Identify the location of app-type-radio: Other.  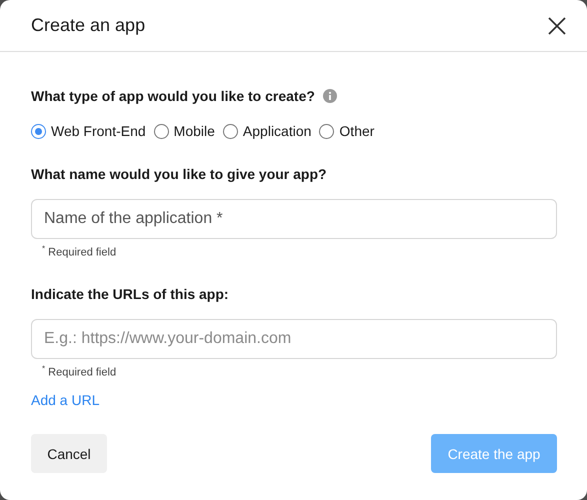
(346, 131).